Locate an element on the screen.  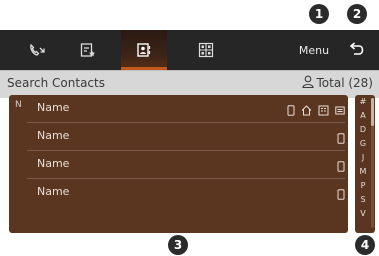
tab-keypad is located at coordinates (206, 50).